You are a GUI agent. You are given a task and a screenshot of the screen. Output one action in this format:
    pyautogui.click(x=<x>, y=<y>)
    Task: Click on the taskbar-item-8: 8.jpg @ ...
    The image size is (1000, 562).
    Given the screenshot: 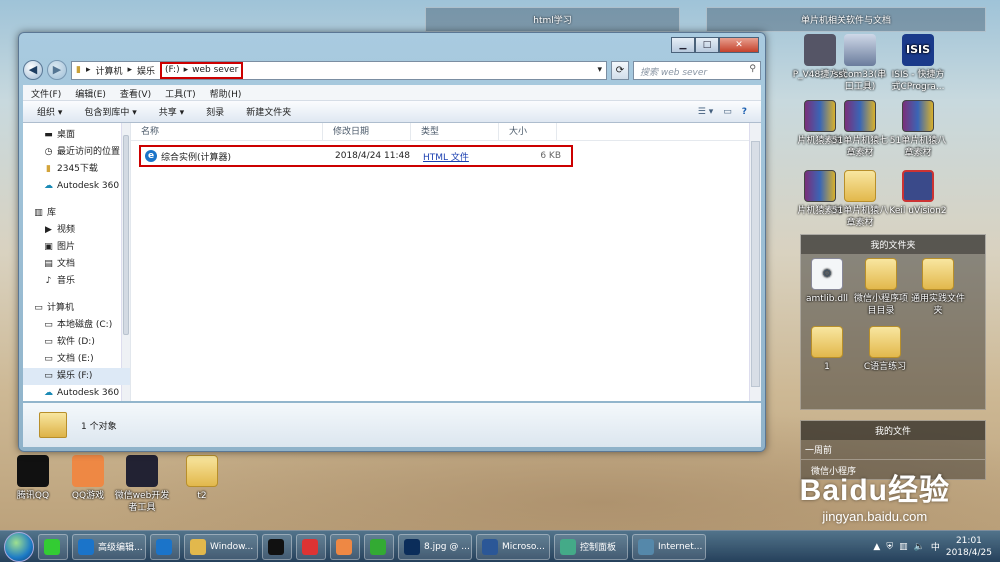 What is the action you would take?
    pyautogui.click(x=435, y=546)
    